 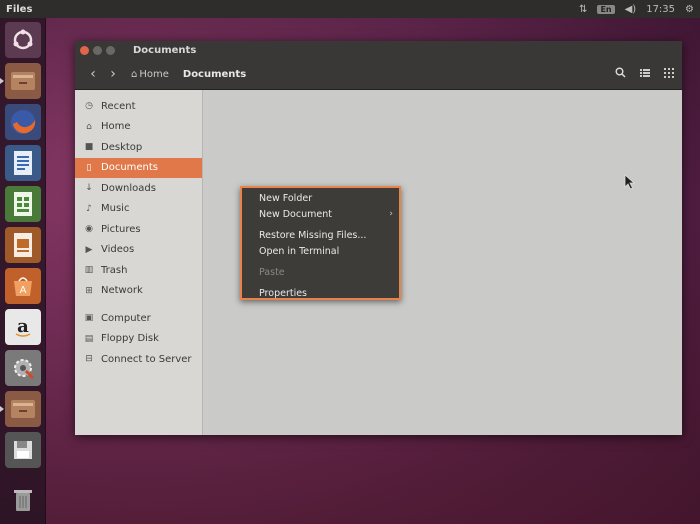 What do you see at coordinates (138, 339) in the screenshot?
I see `sidebar-item-floppy-disk: ▤ Floppy Disk` at bounding box center [138, 339].